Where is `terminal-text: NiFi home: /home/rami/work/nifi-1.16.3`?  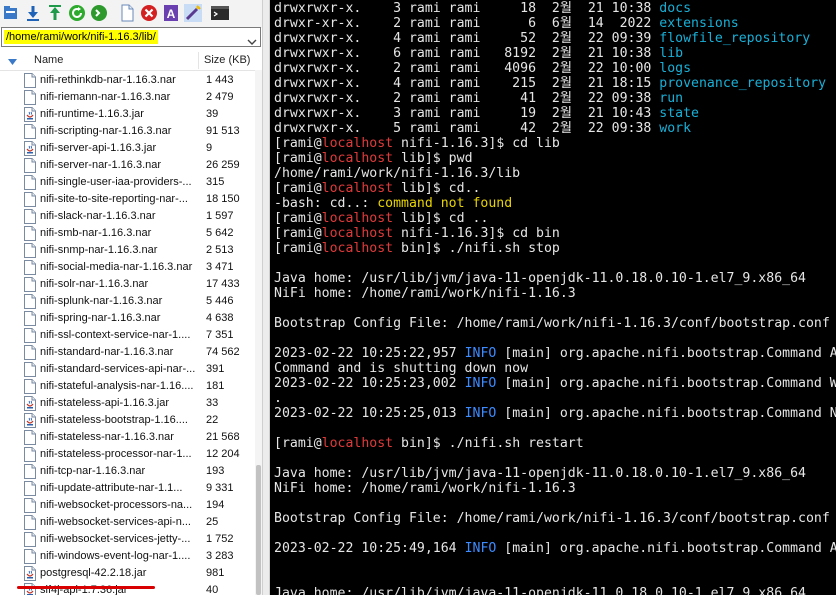
terminal-text: NiFi home: /home/rami/work/nifi-1.16.3 is located at coordinates (425, 293).